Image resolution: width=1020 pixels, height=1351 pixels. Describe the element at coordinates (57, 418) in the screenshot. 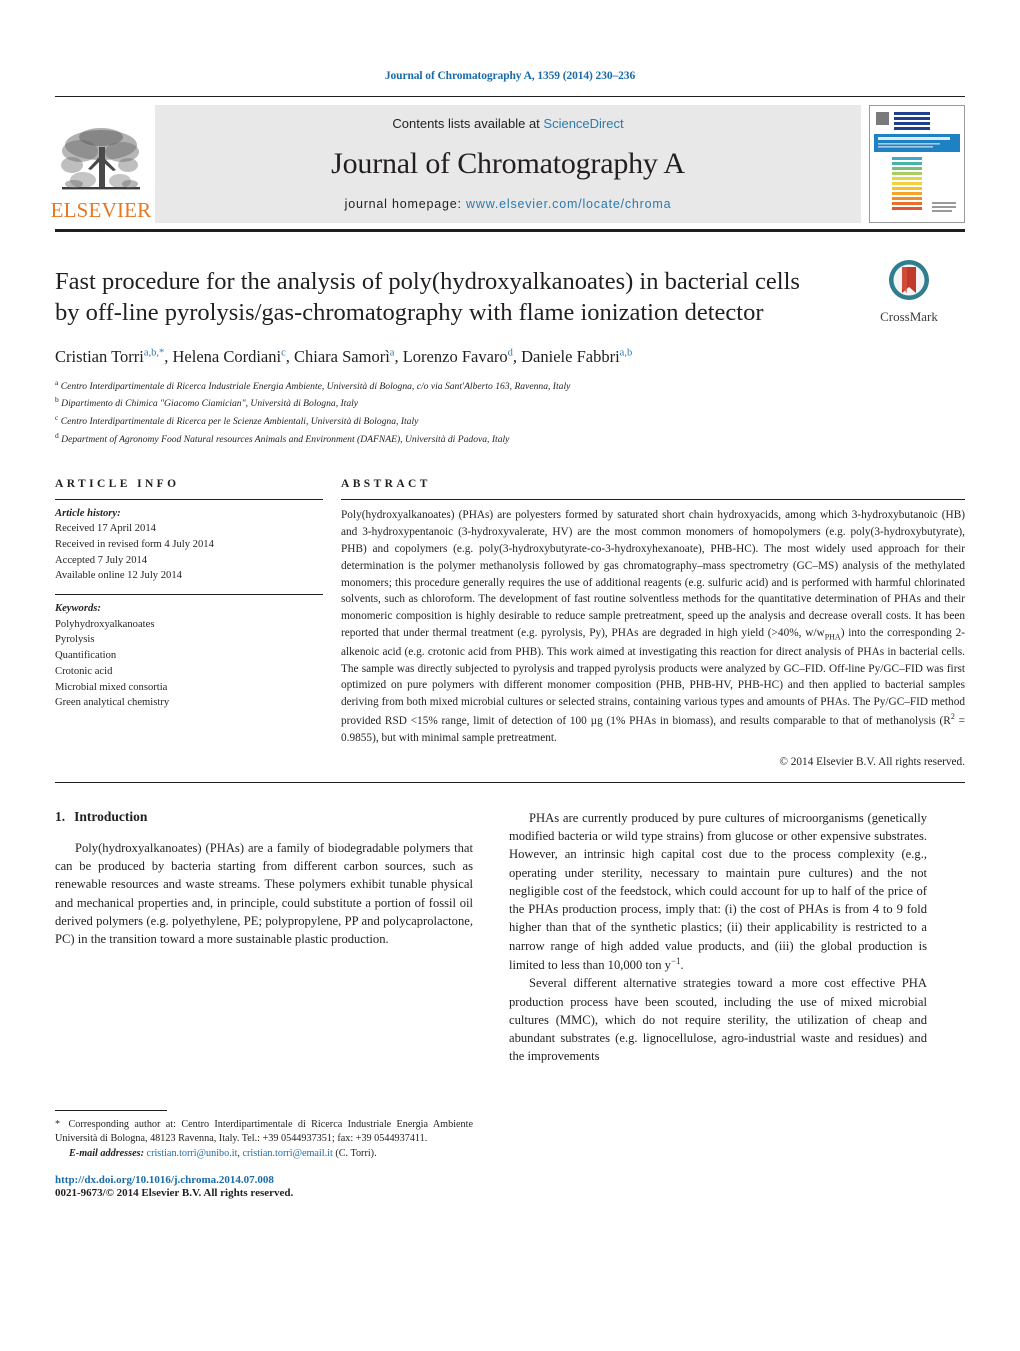

I see `affiliation-mark: c` at that location.